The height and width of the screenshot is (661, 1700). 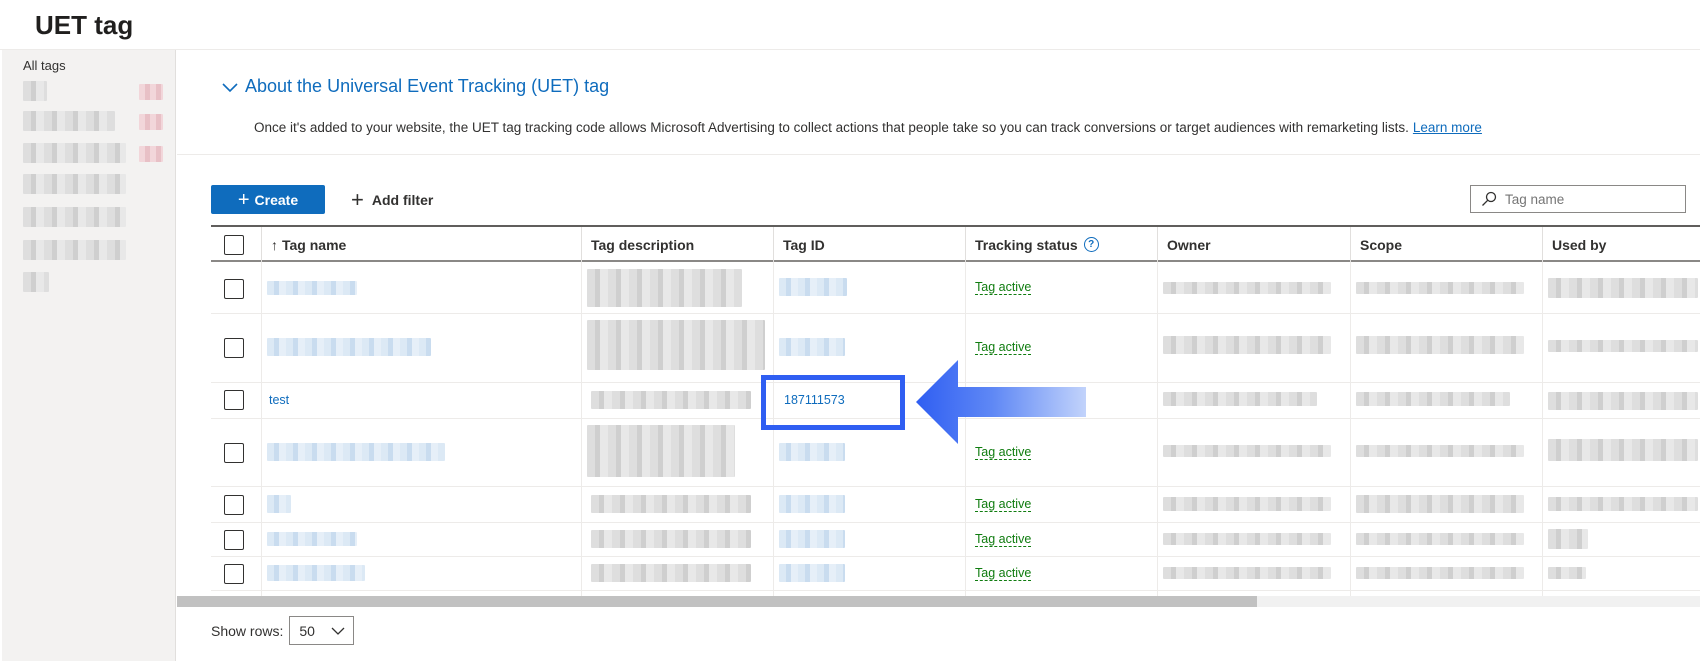 I want to click on select-all-checkbox, so click(x=234, y=245).